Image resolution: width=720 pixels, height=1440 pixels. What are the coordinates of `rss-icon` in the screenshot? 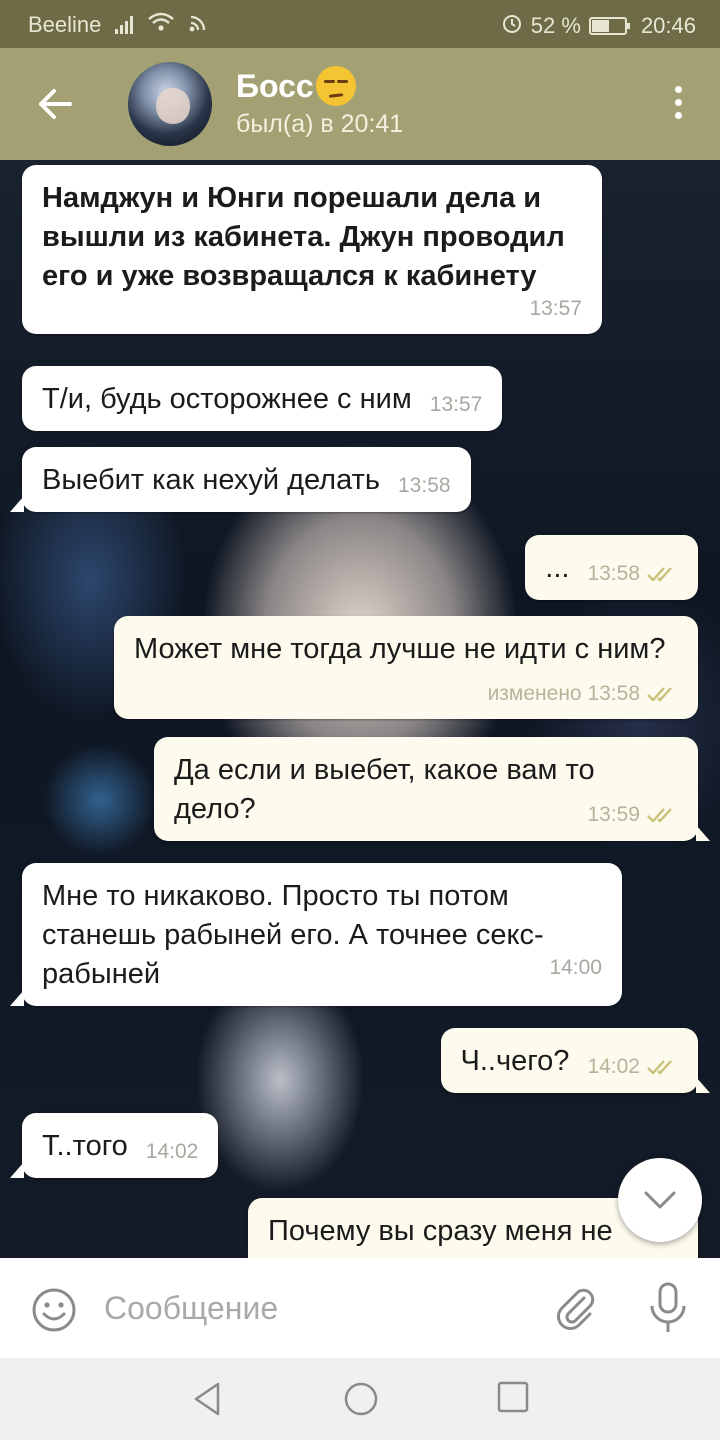 It's located at (198, 25).